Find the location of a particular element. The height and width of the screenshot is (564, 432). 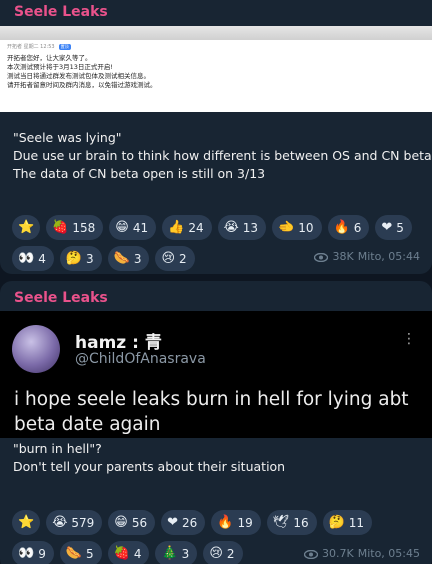

reaction-chip: ❤ 26 is located at coordinates (183, 522).